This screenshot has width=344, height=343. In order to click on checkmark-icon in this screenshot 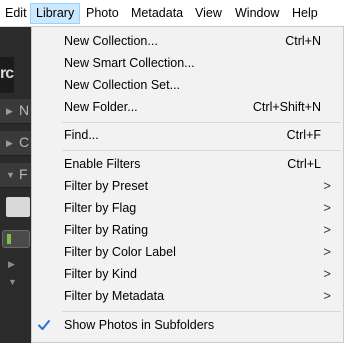, I will do `click(44, 325)`.